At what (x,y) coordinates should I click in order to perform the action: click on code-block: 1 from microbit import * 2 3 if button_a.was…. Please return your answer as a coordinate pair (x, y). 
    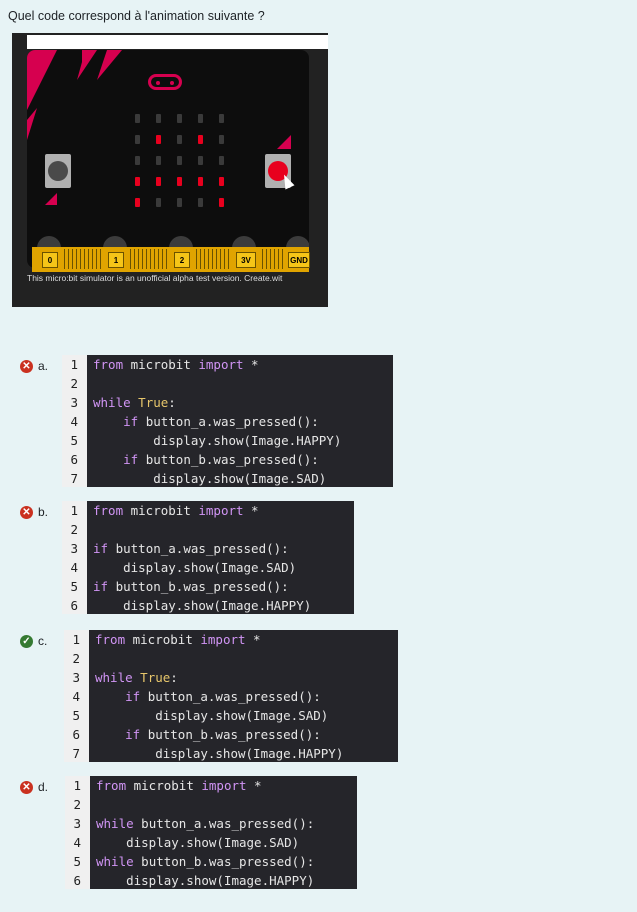
    Looking at the image, I should click on (208, 557).